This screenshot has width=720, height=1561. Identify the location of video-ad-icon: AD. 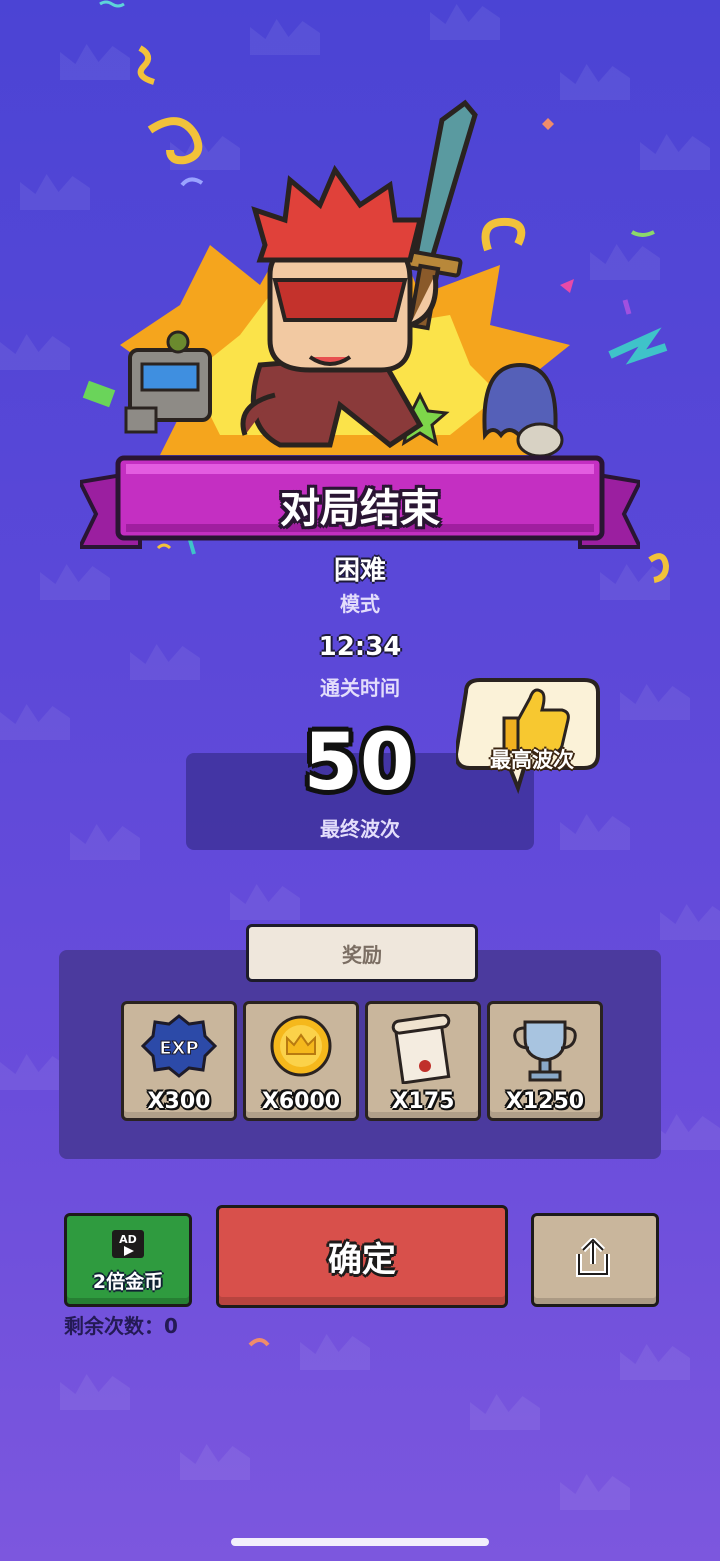
(128, 1244).